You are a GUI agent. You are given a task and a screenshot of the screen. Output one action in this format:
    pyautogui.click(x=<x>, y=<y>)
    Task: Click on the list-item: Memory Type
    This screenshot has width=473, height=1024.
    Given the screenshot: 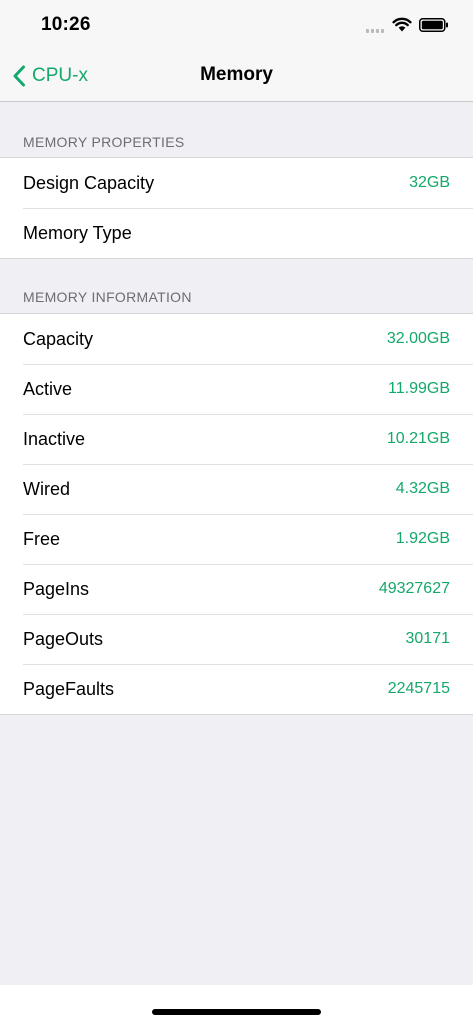 What is the action you would take?
    pyautogui.click(x=236, y=233)
    